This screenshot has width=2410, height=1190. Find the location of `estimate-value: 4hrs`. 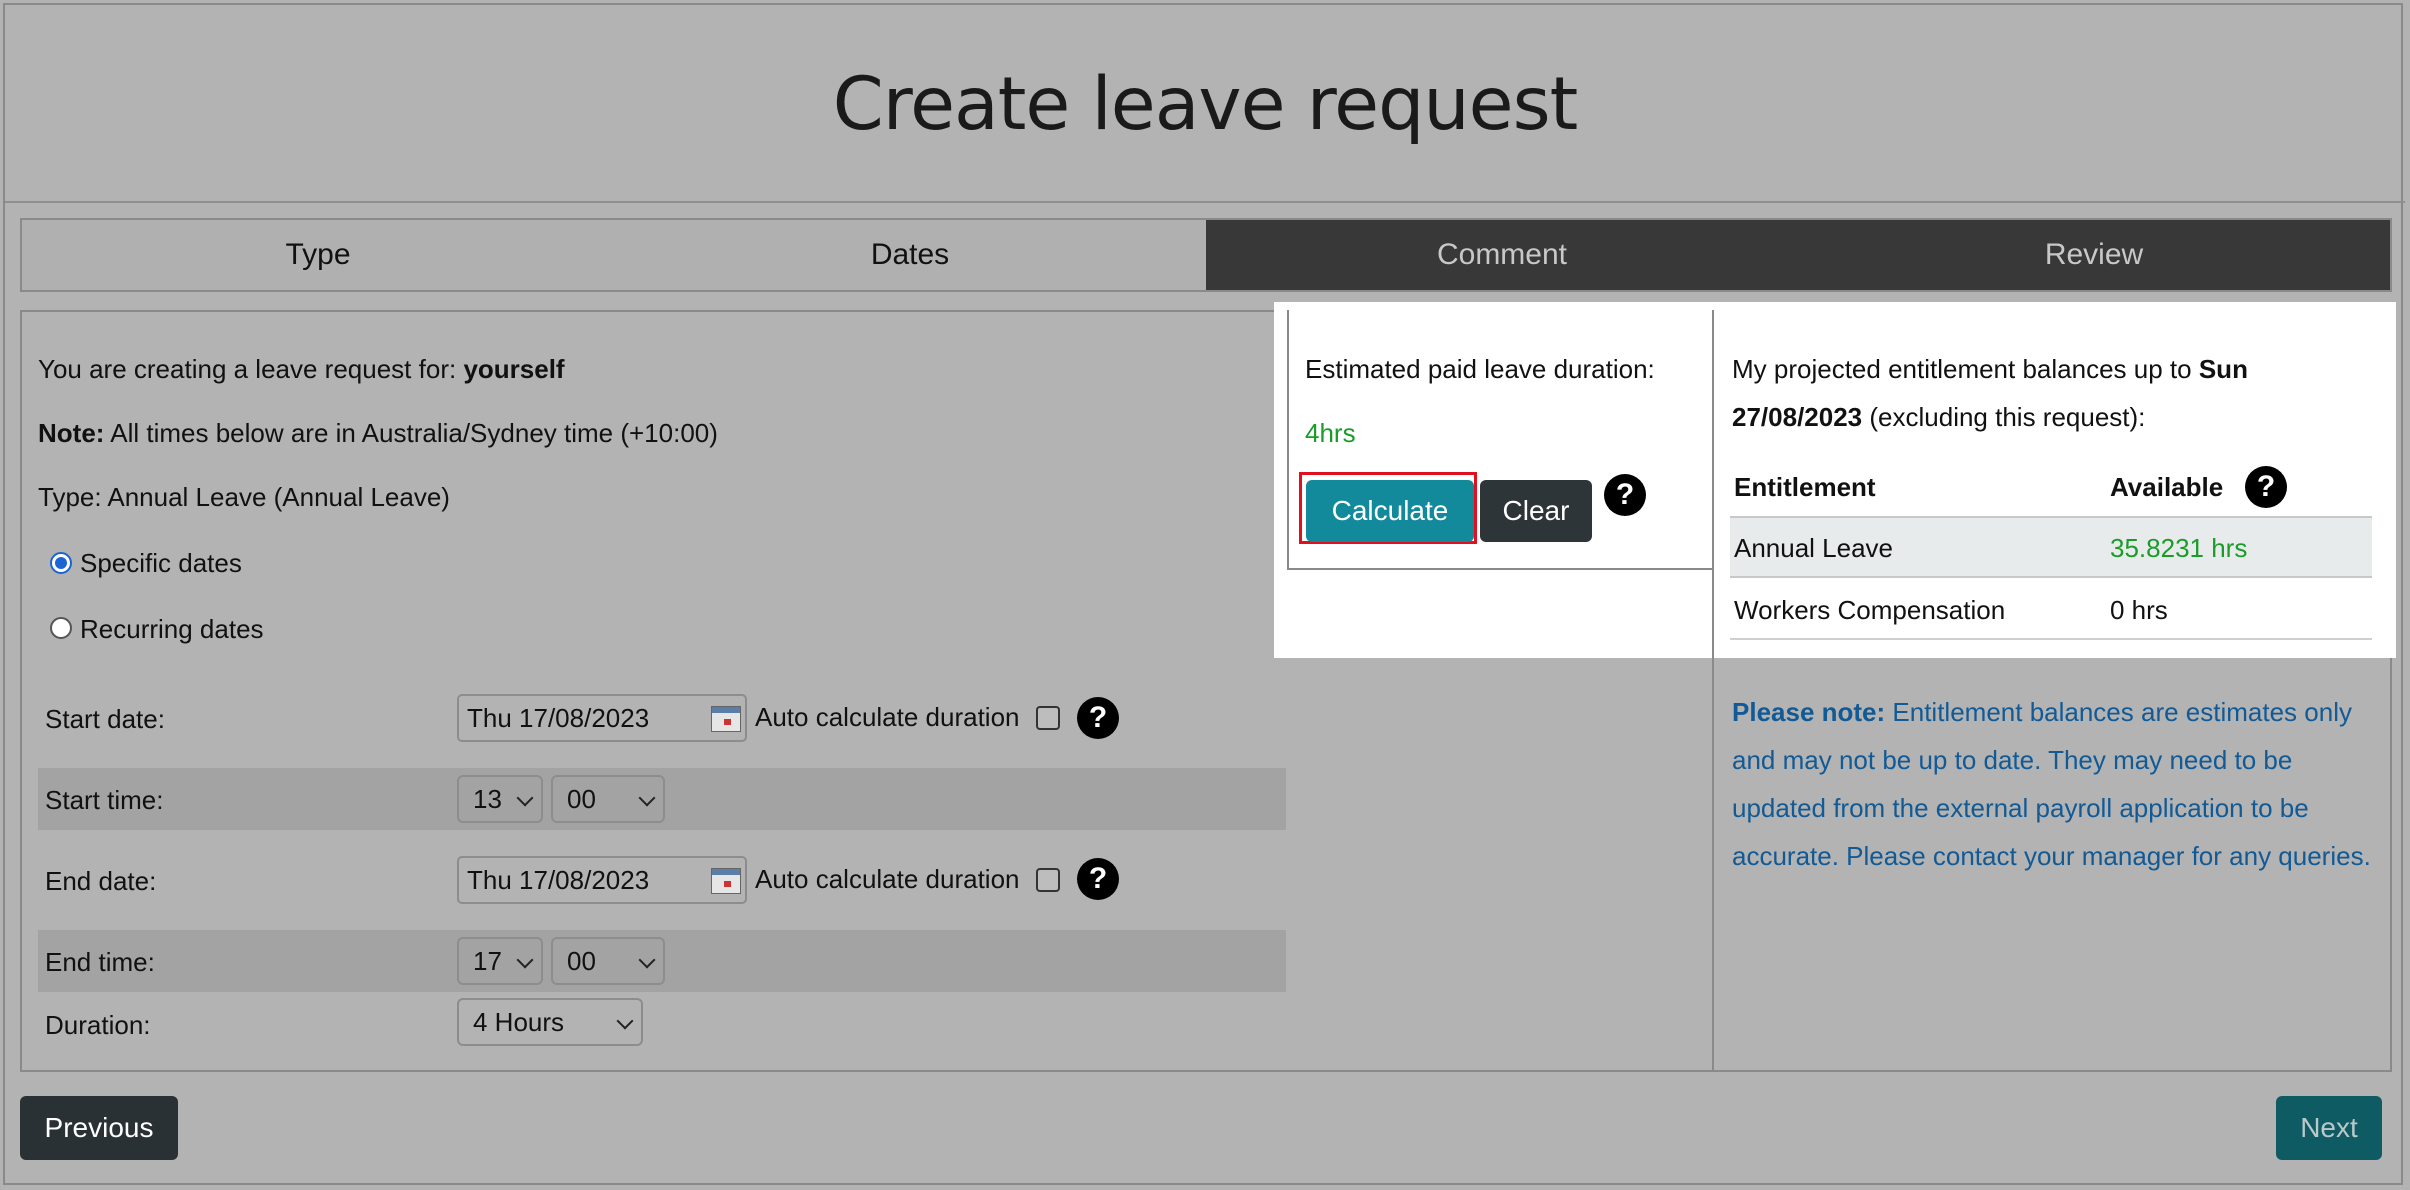

estimate-value: 4hrs is located at coordinates (1330, 433).